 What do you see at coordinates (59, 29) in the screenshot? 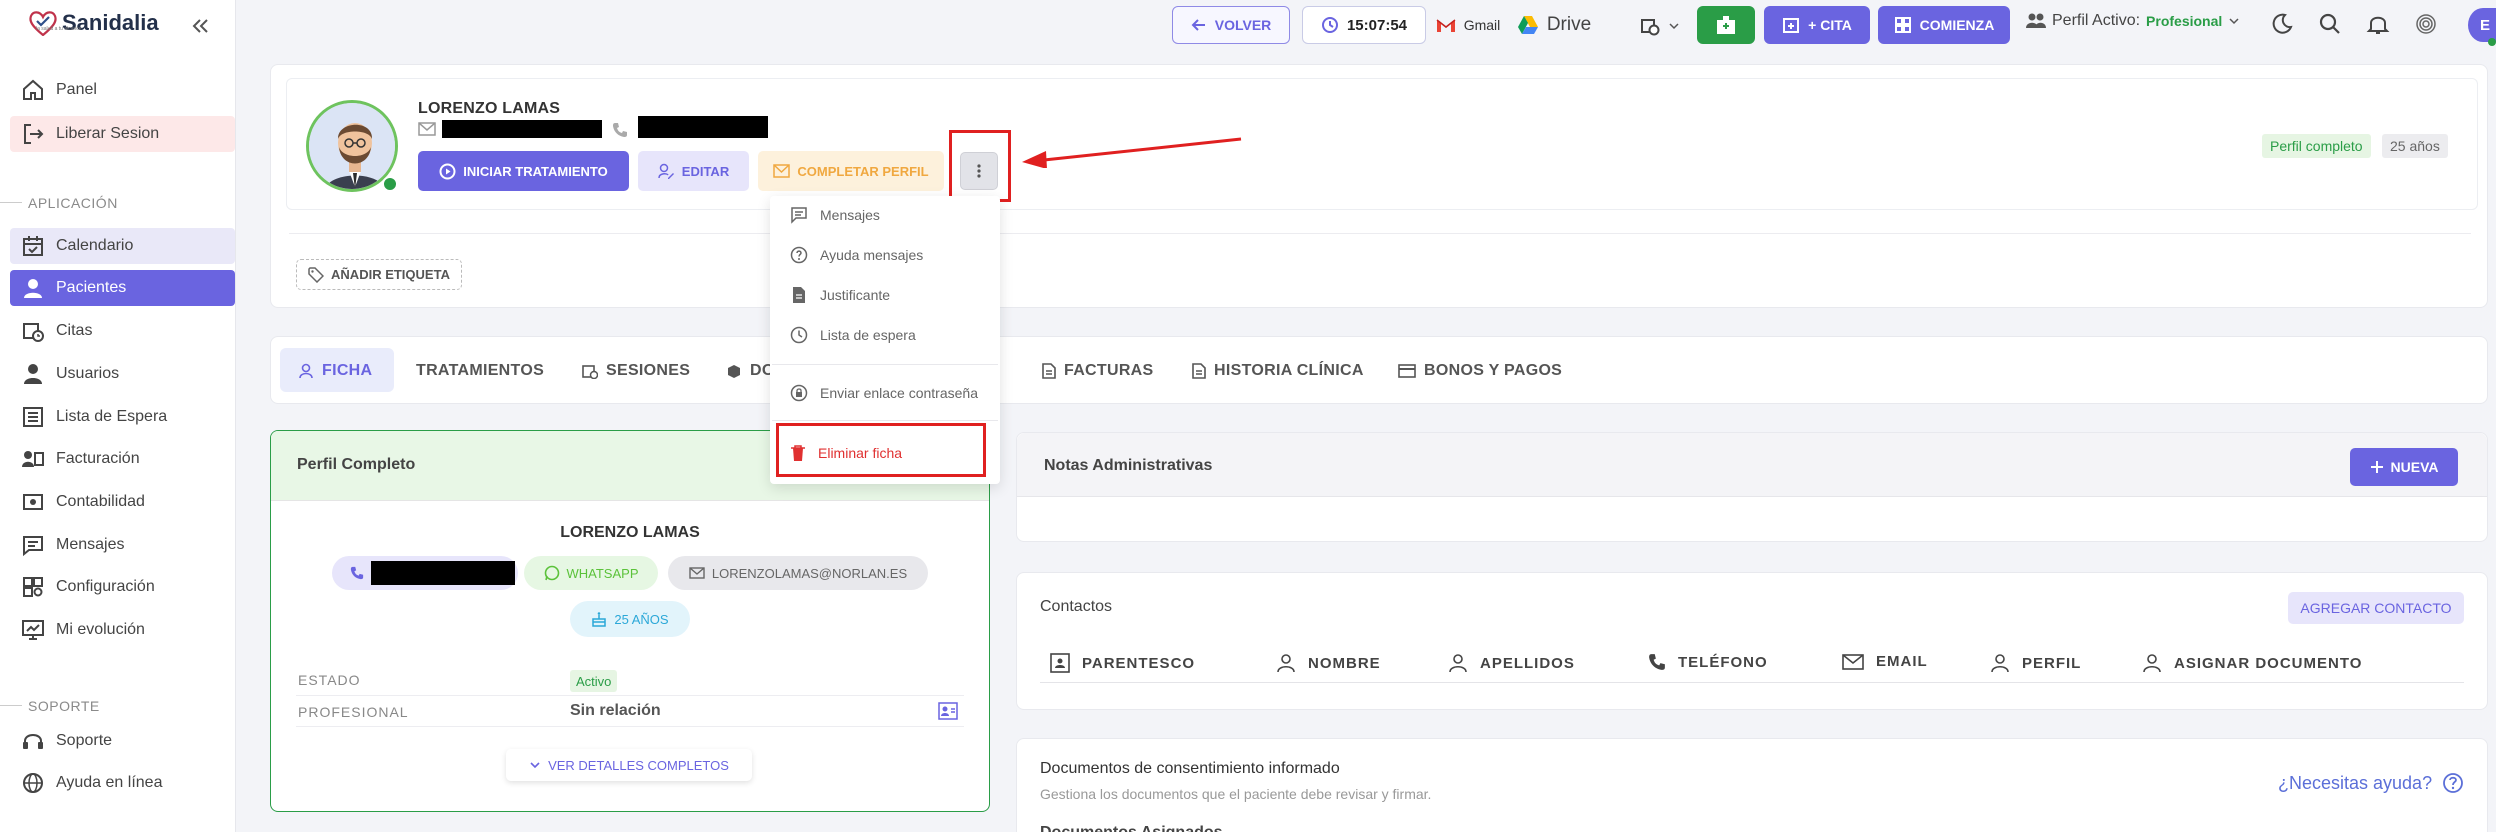
I see `app-tagline: la salud a tu alcance` at bounding box center [59, 29].